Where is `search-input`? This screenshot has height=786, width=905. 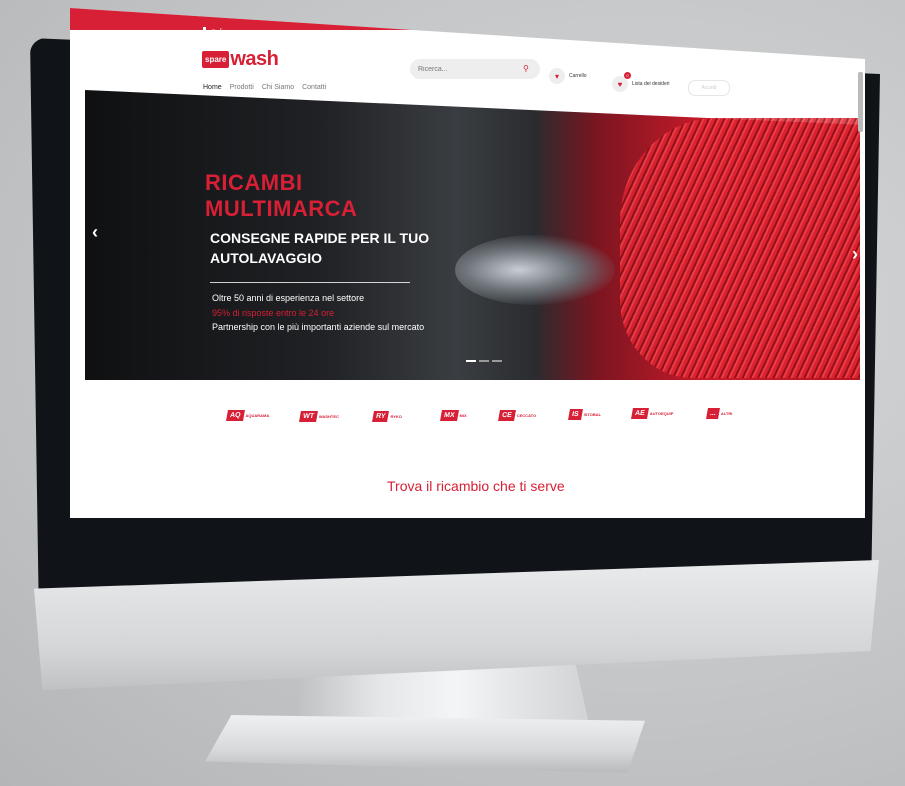 search-input is located at coordinates (475, 69).